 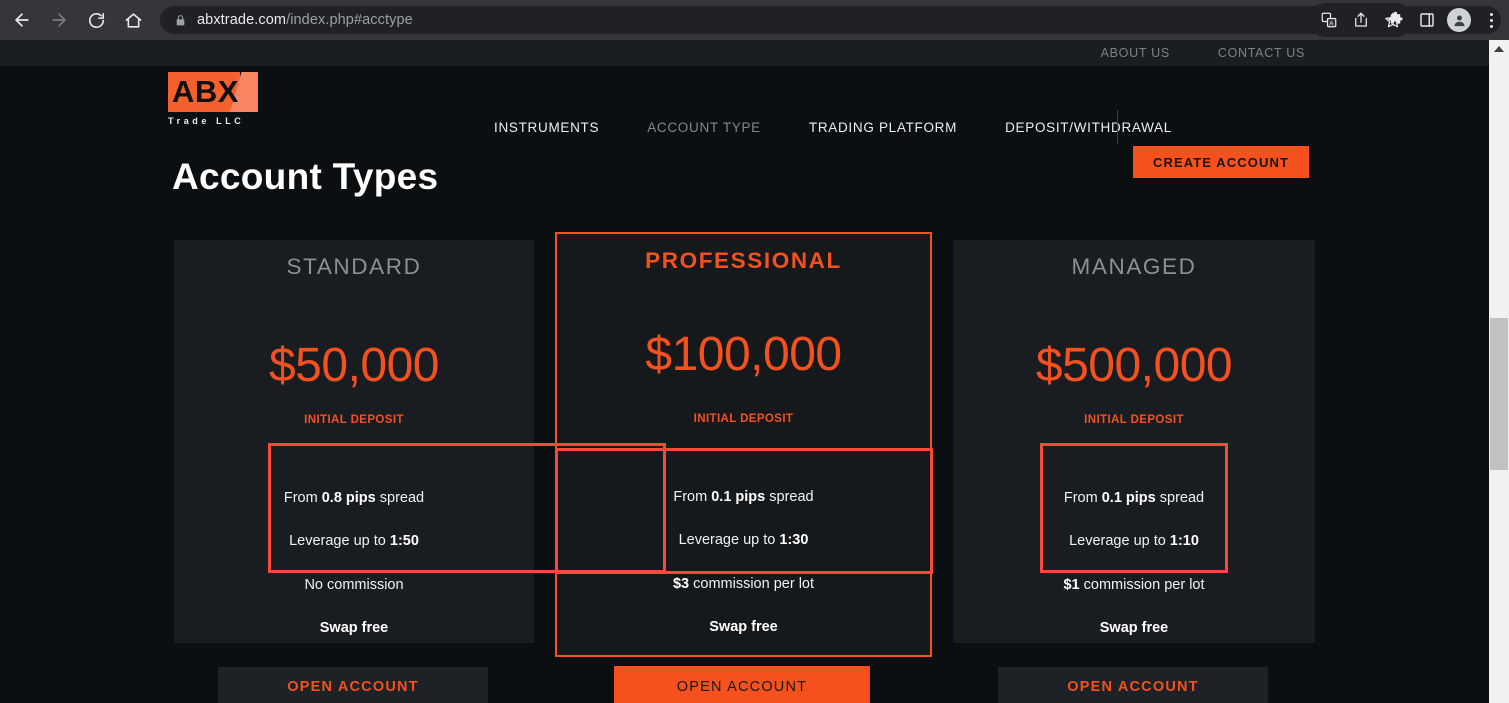 I want to click on forward-arrow-icon, so click(x=59, y=20).